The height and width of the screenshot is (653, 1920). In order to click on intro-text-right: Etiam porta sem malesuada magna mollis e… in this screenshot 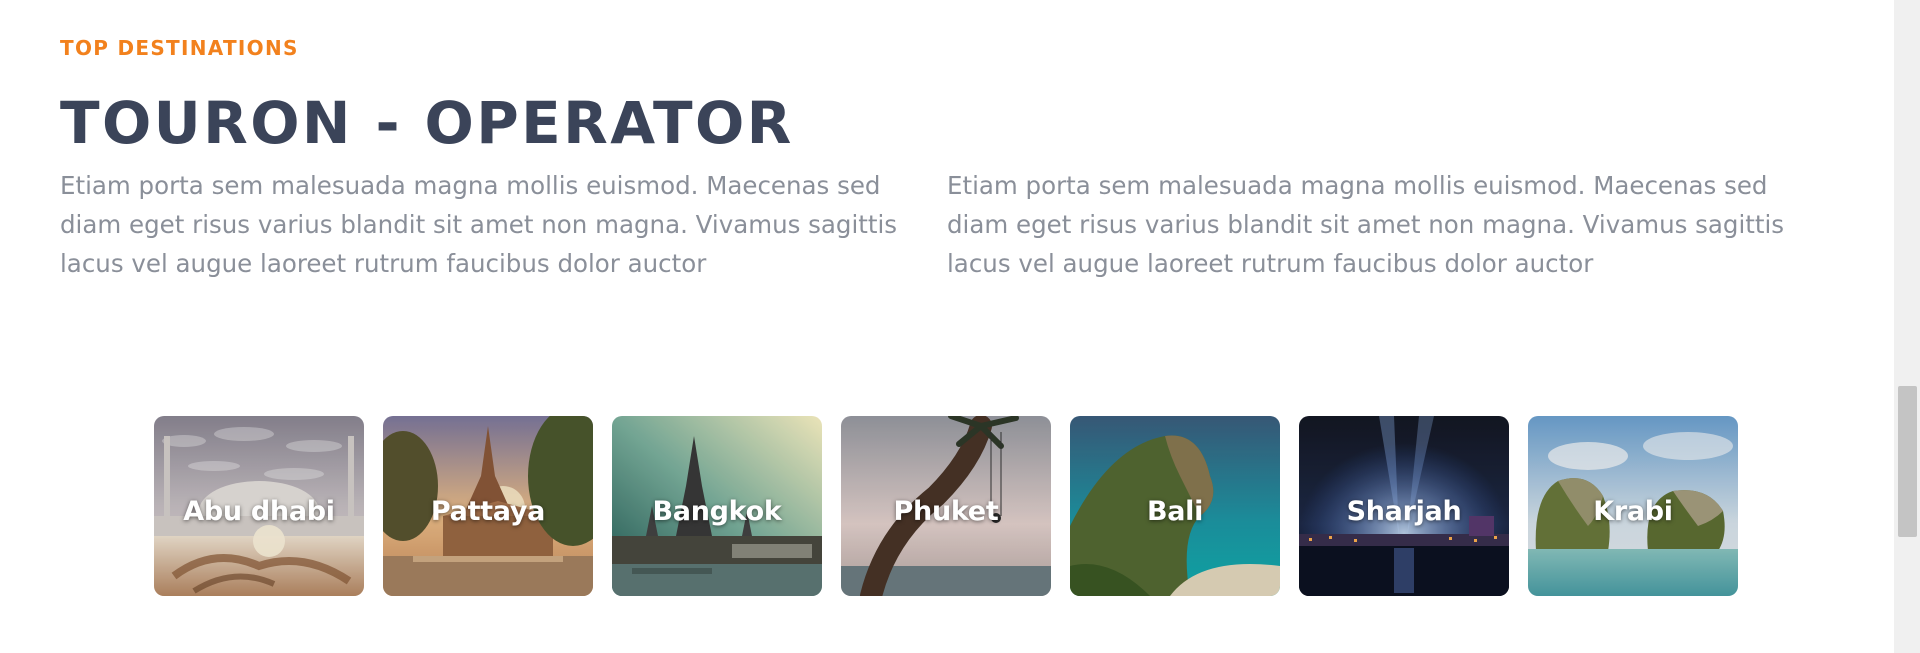, I will do `click(1366, 224)`.